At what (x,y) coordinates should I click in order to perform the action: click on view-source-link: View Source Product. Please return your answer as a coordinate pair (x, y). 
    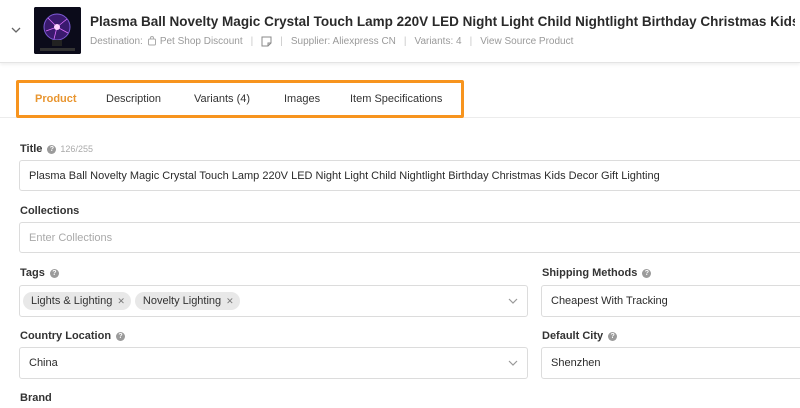
    Looking at the image, I should click on (526, 41).